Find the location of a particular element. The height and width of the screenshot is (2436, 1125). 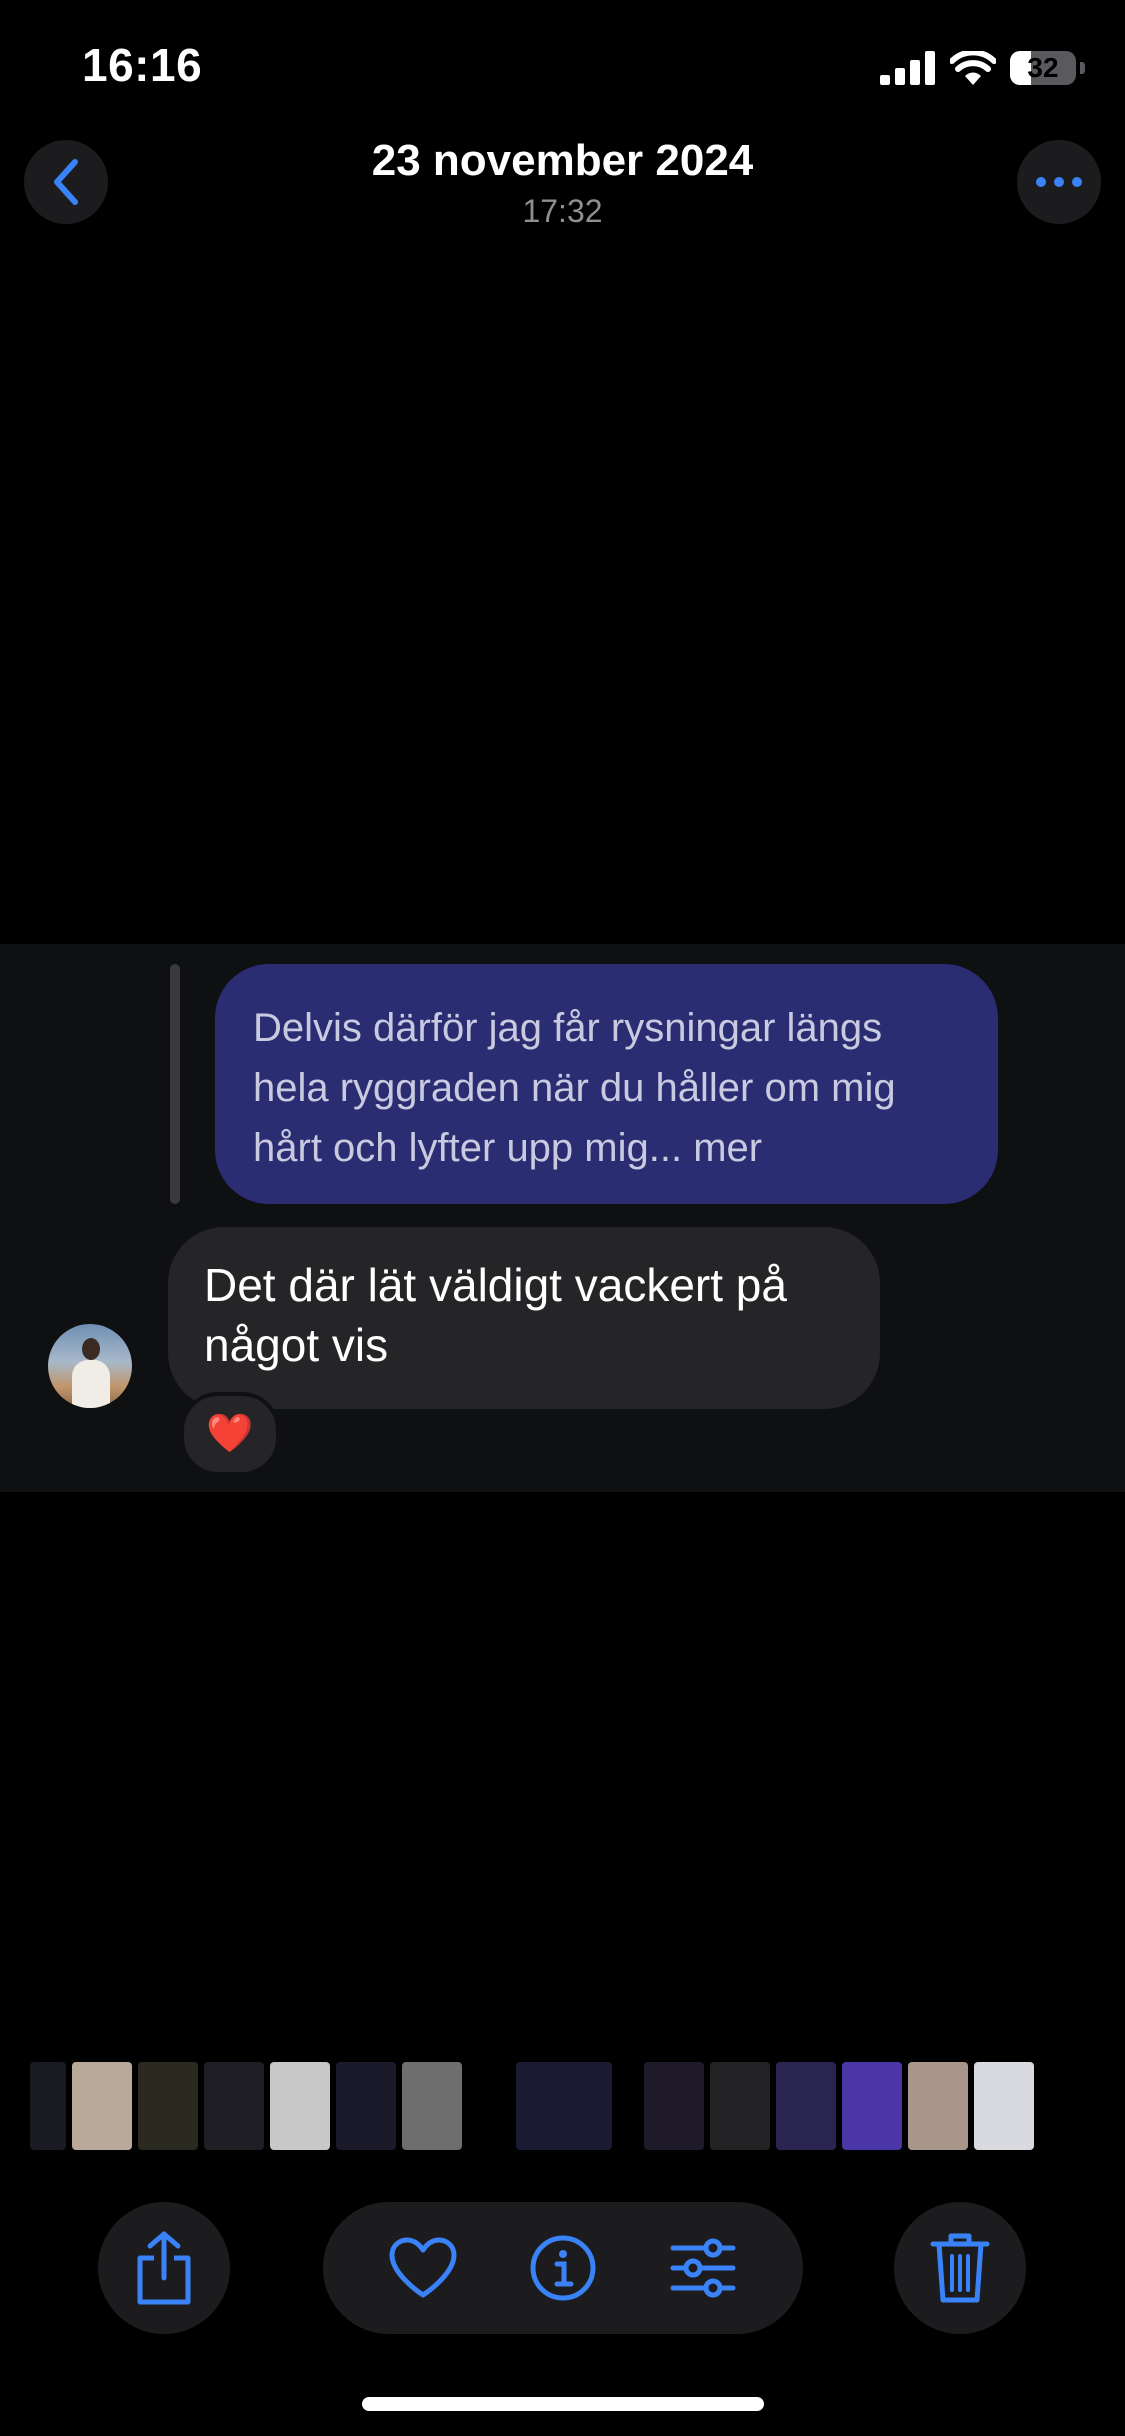

favorite-button is located at coordinates (423, 2268).